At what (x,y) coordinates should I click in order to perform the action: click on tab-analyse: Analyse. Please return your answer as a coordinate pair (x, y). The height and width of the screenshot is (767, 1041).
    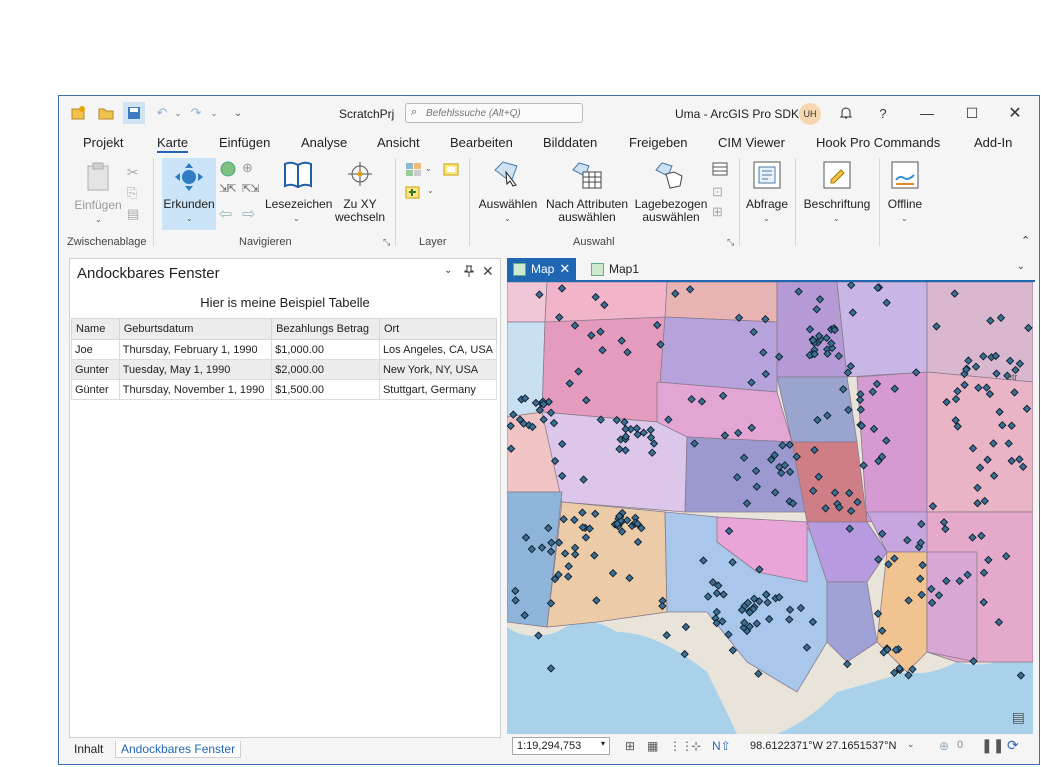
    Looking at the image, I should click on (324, 142).